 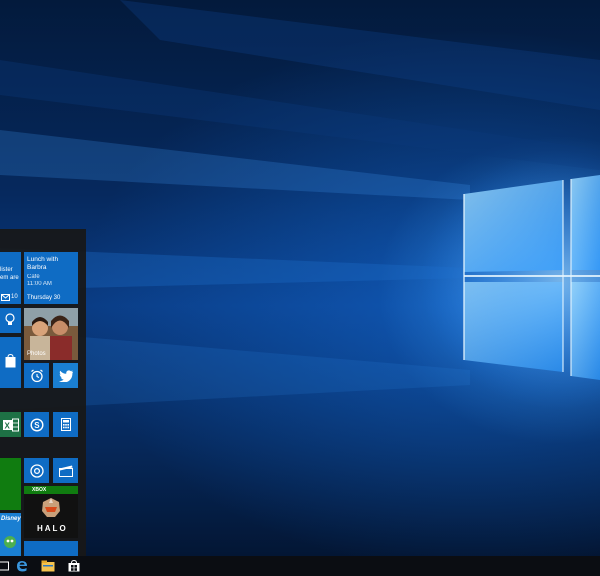 I want to click on movies-tv-icon, so click(x=65, y=470).